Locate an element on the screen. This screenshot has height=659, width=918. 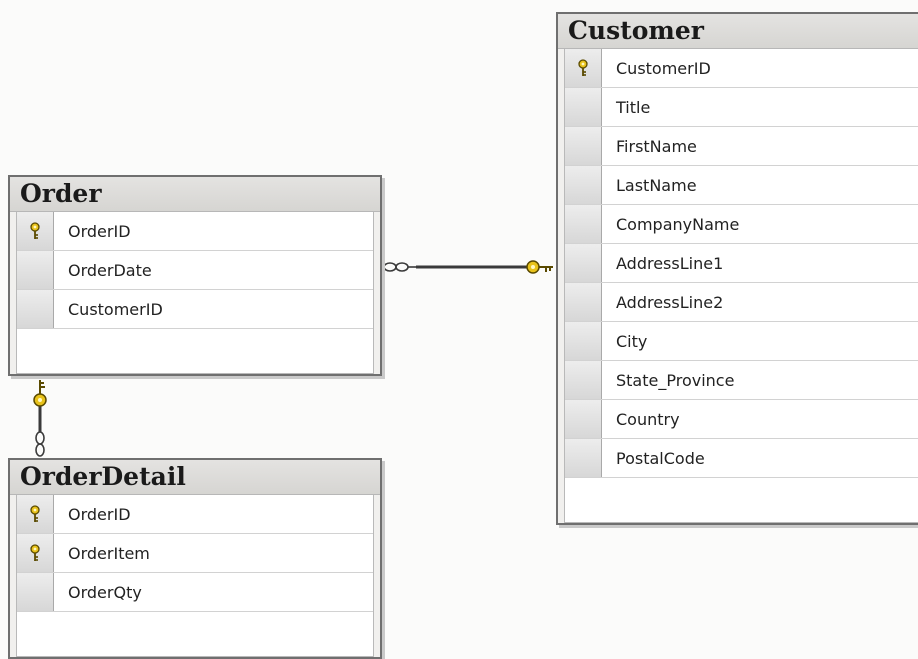
column-row: AddressLine2 is located at coordinates (741, 302).